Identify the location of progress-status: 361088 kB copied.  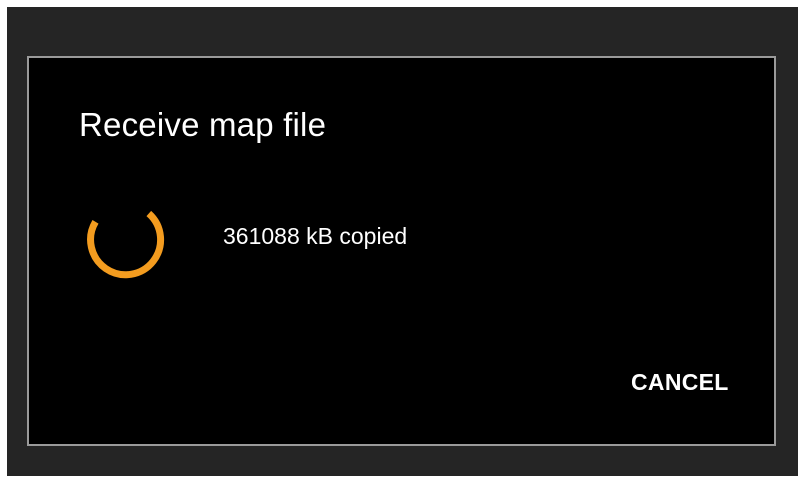
(315, 236).